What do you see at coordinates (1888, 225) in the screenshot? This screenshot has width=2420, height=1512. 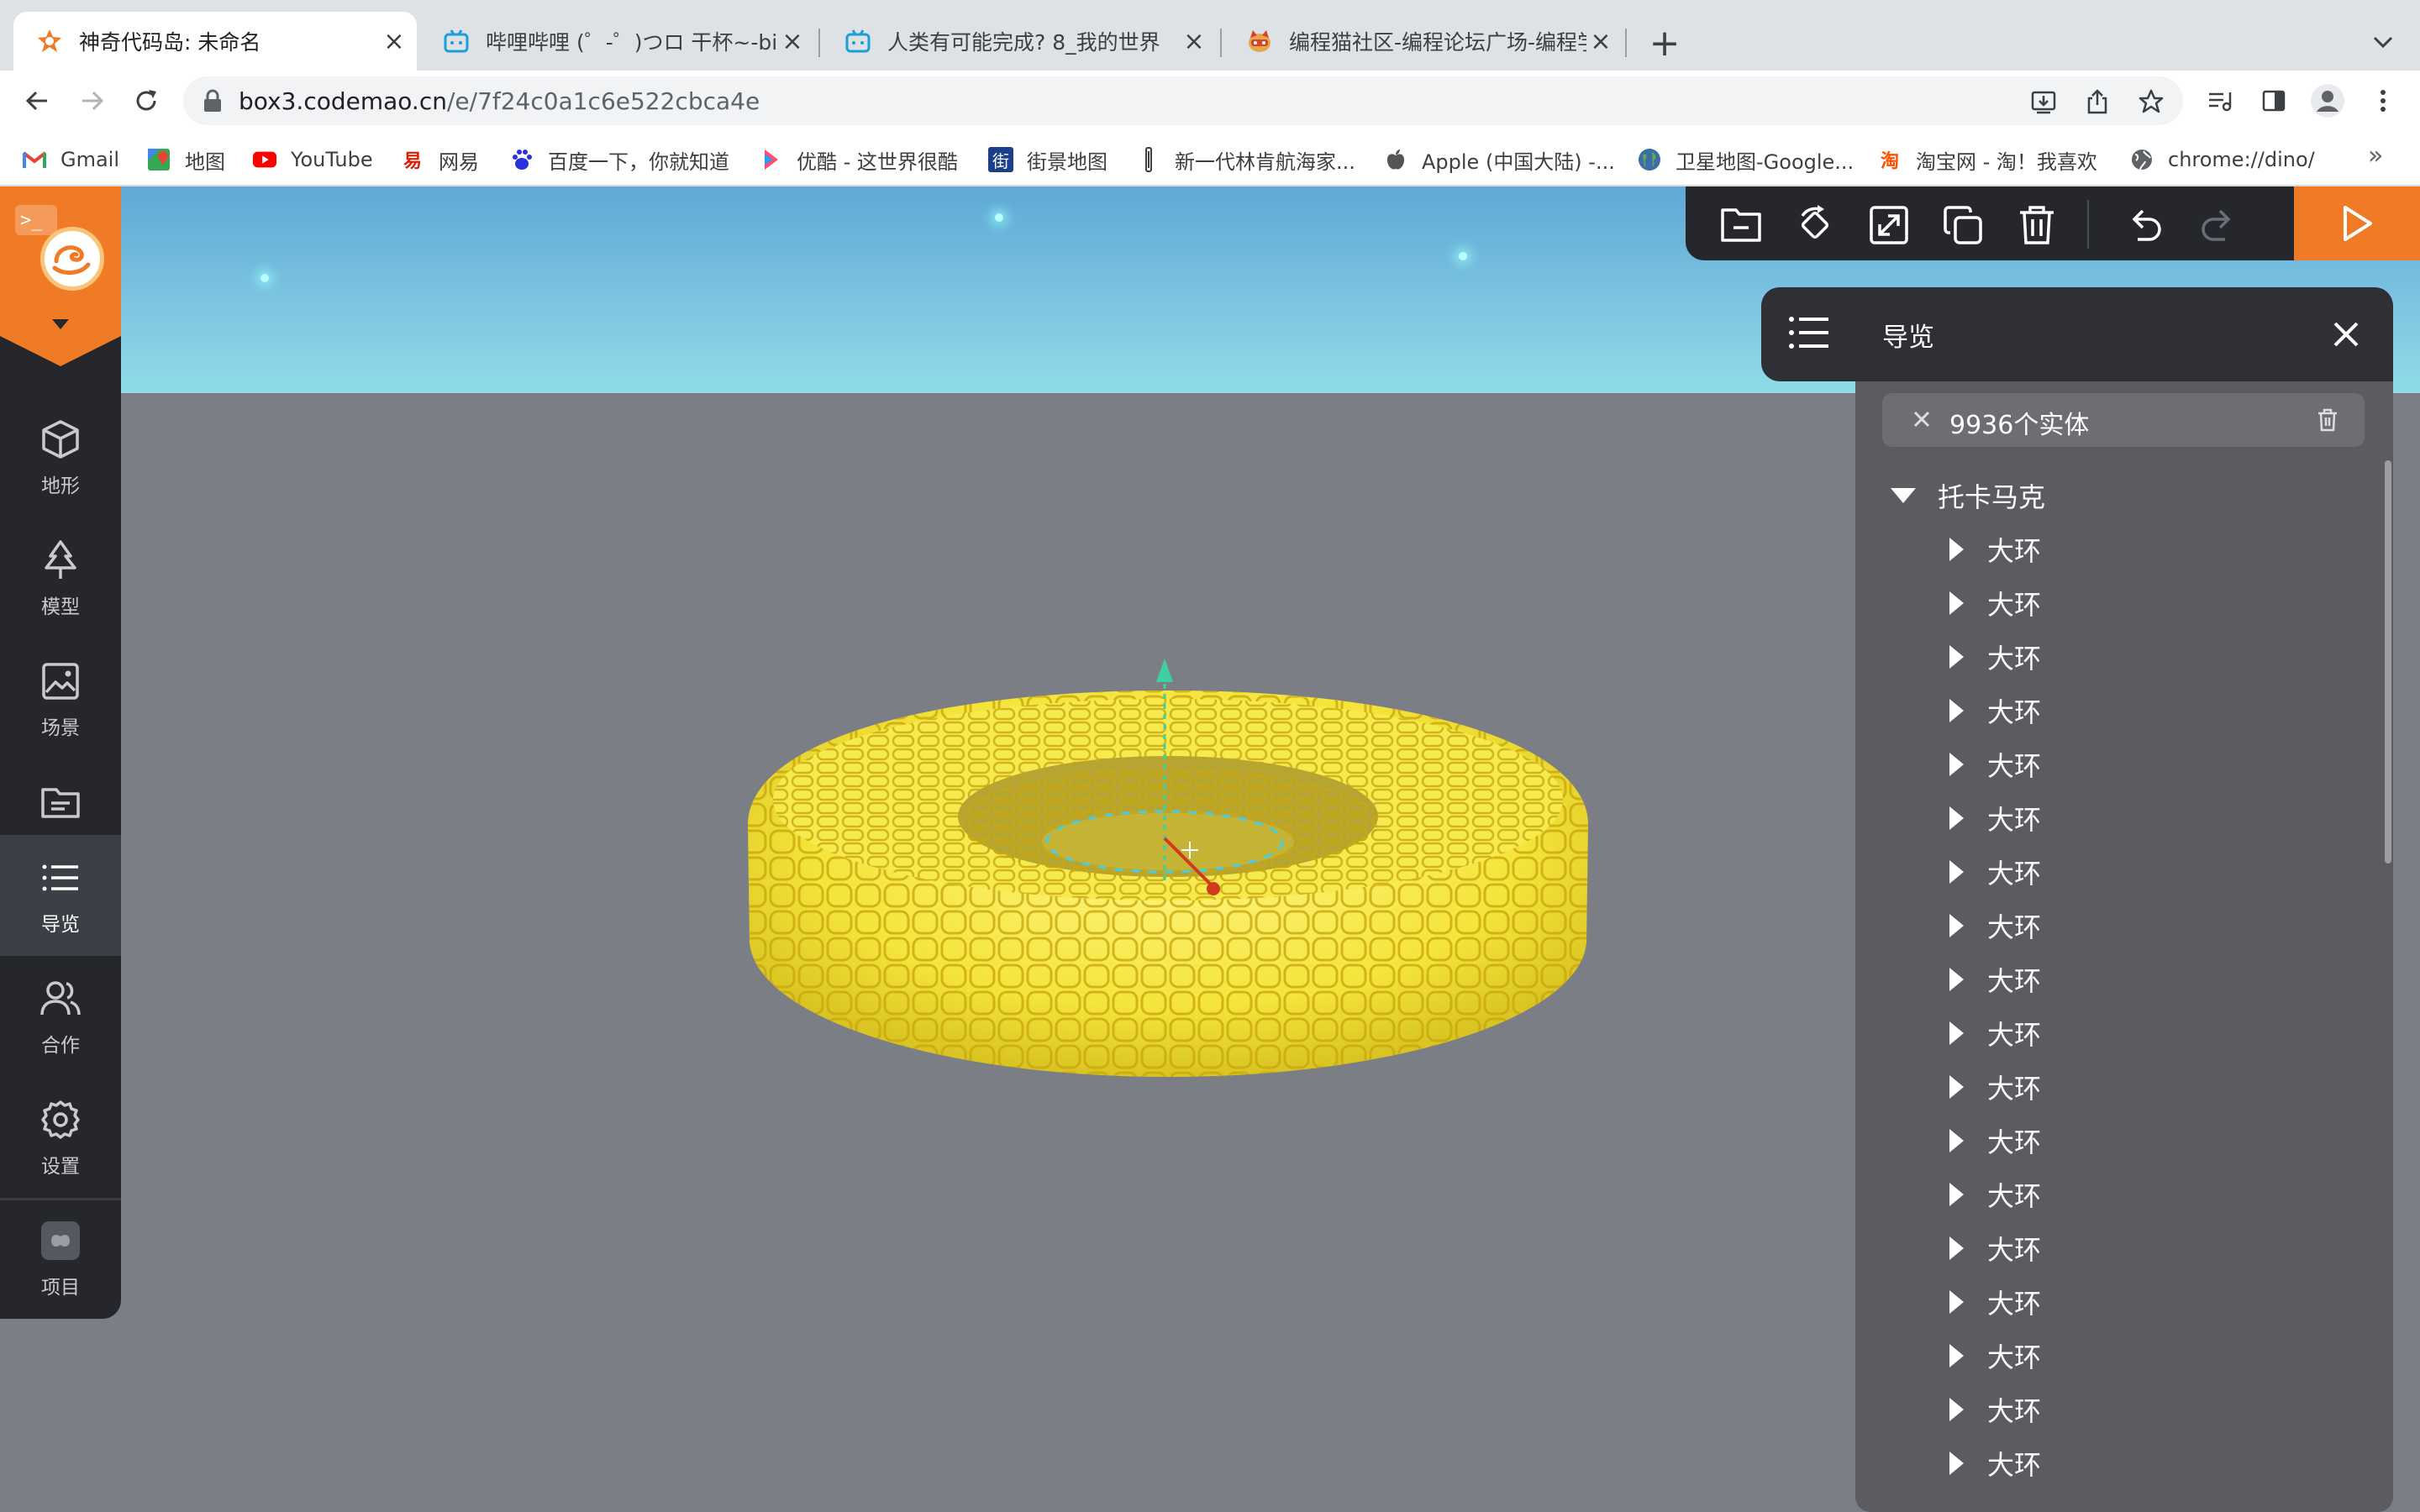 I see `scale-tool-button` at bounding box center [1888, 225].